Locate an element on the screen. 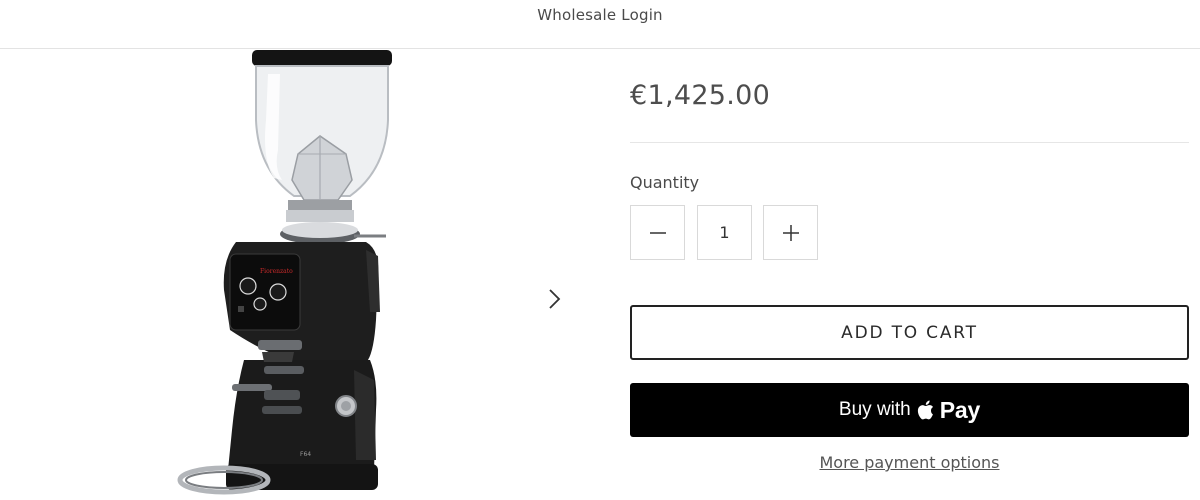 This screenshot has width=1200, height=500. apple-pay-button: Buy with Pay is located at coordinates (909, 410).